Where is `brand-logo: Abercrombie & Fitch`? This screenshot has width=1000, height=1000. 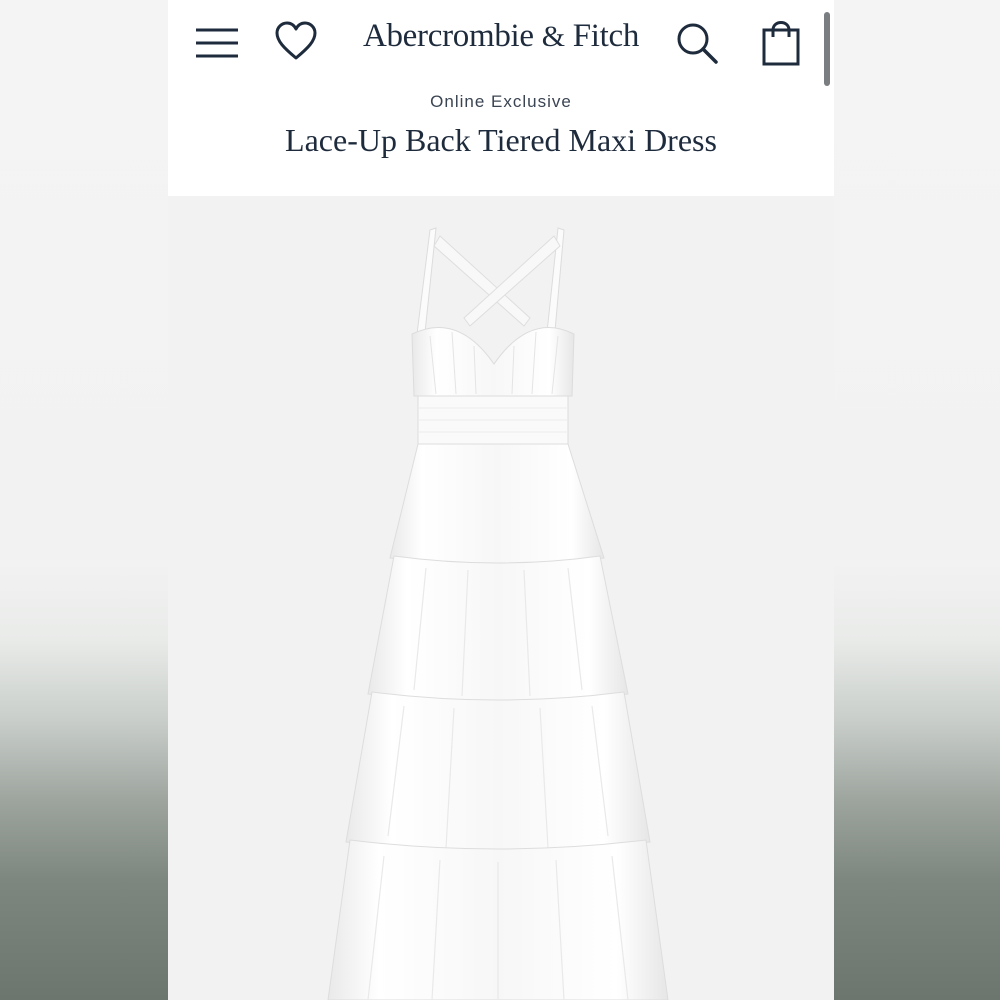 brand-logo: Abercrombie & Fitch is located at coordinates (501, 36).